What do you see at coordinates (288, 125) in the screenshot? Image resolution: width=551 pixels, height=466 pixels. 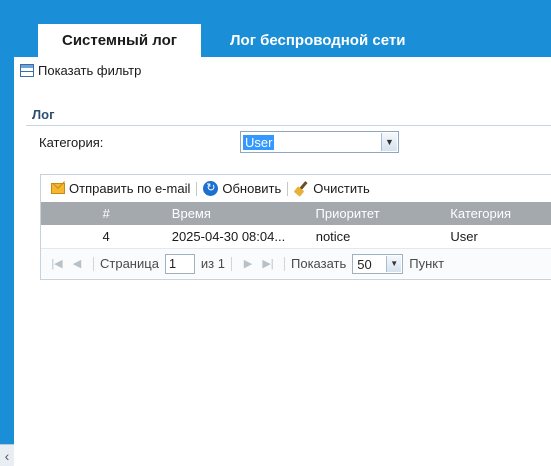 I see `section-divider` at bounding box center [288, 125].